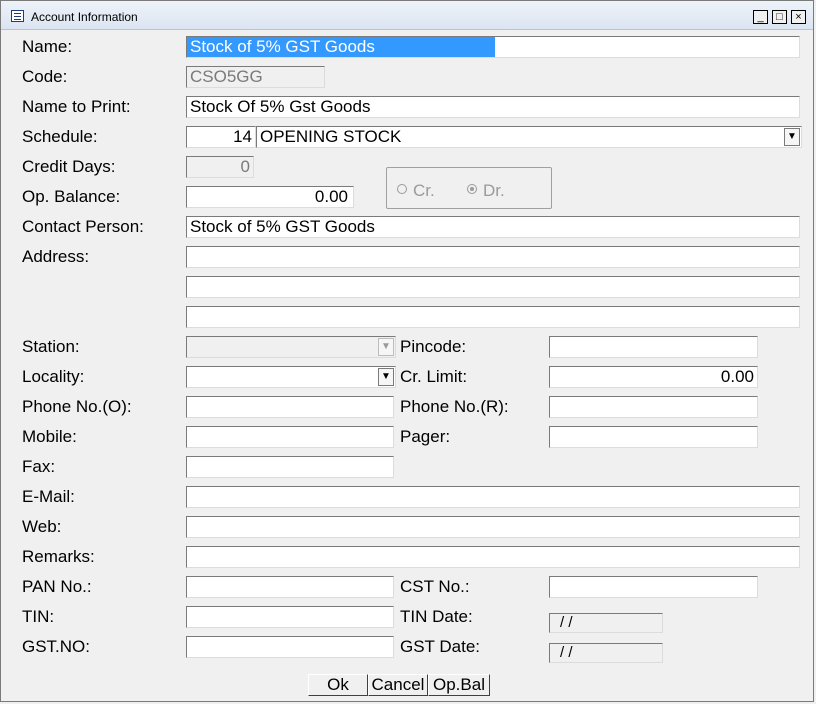  What do you see at coordinates (606, 623) in the screenshot?
I see `tin-date-input: / /` at bounding box center [606, 623].